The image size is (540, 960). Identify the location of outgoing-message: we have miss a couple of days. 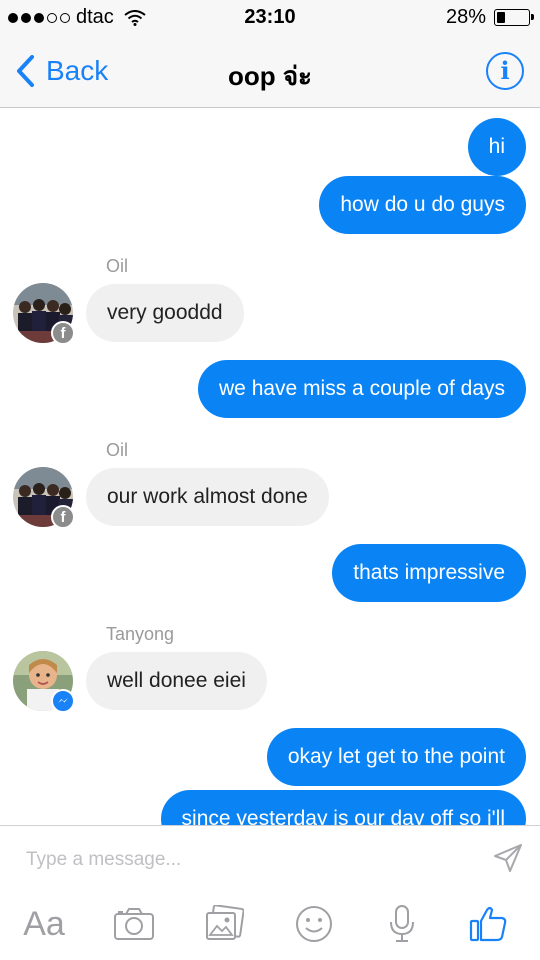
(362, 389).